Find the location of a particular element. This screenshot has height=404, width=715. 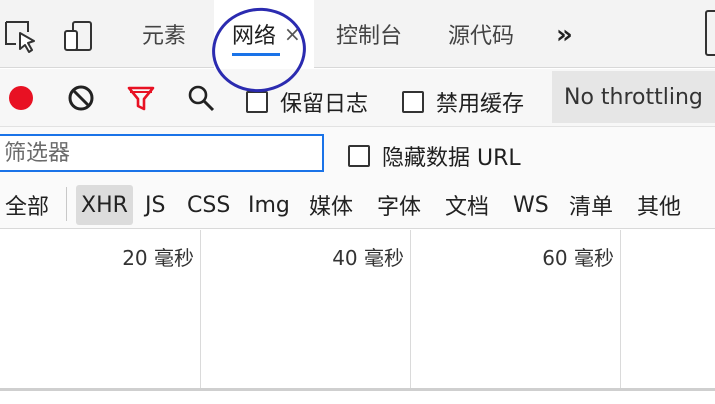

hide-data-url-checkbox: 隐藏数据 URL is located at coordinates (434, 156).